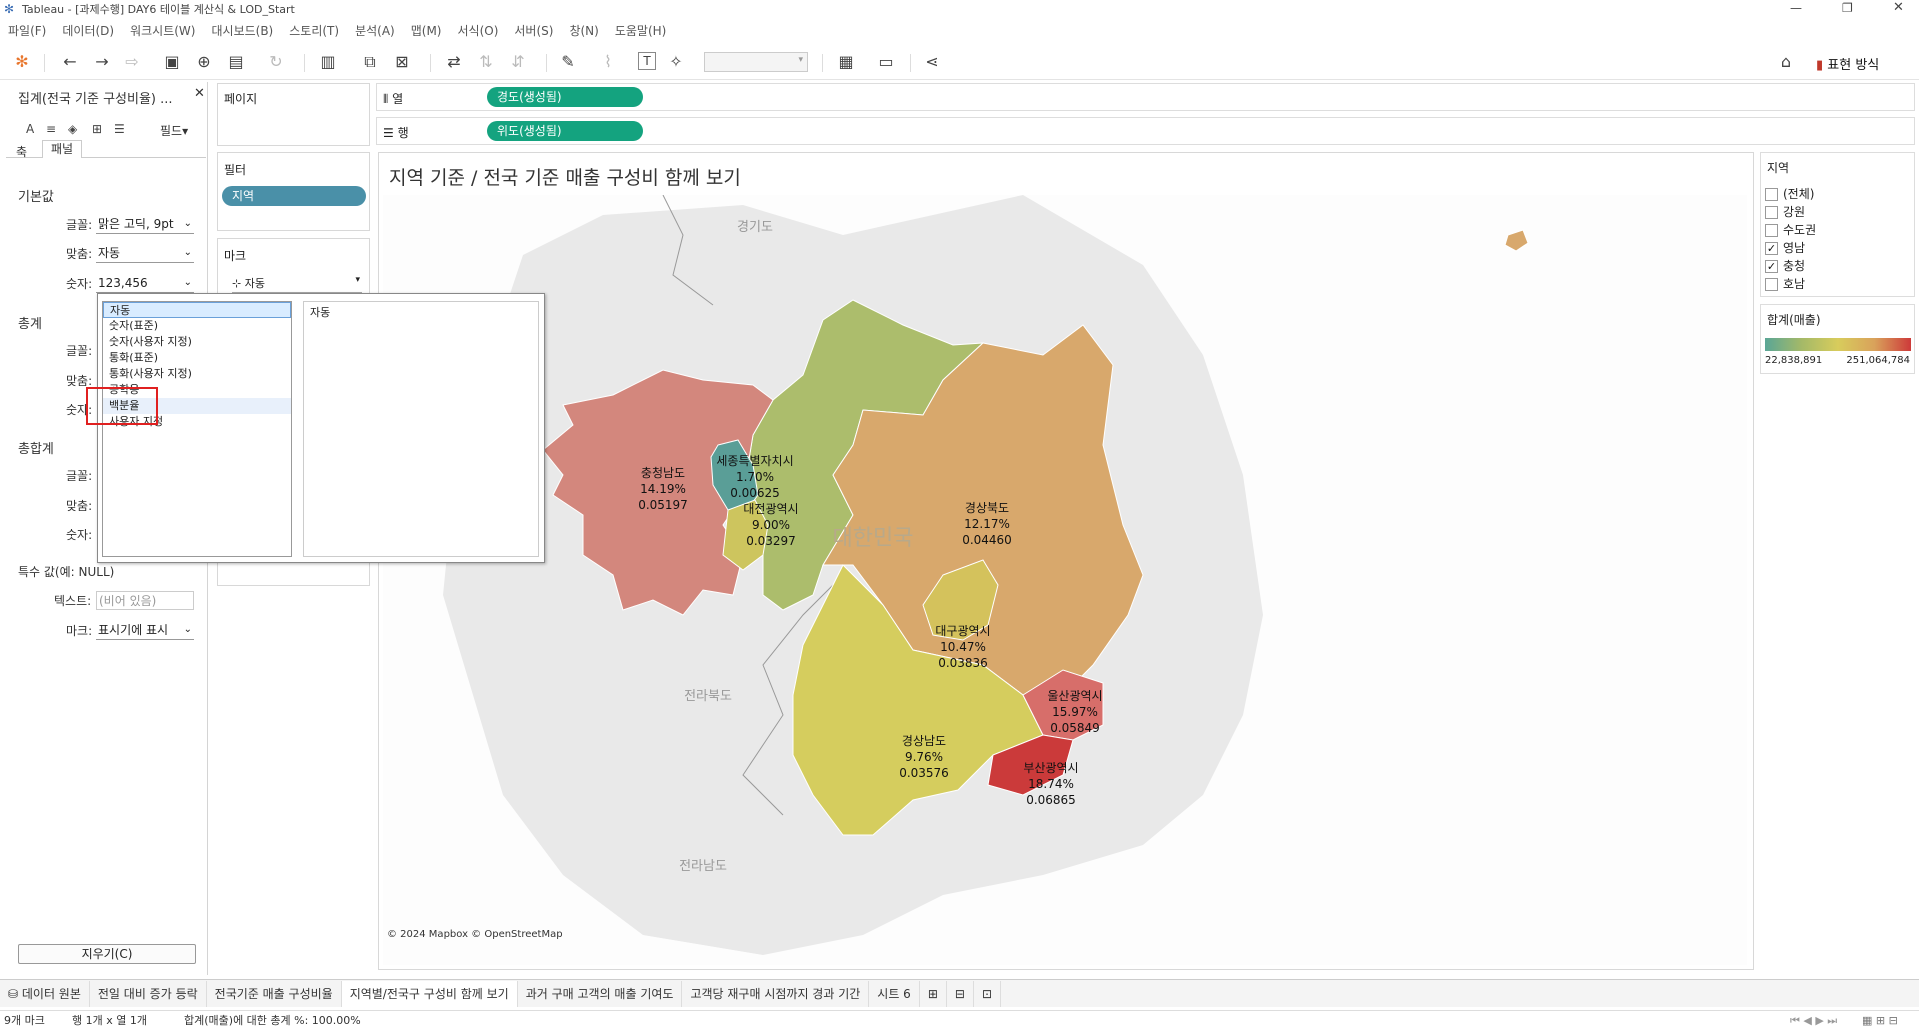 This screenshot has width=1919, height=1031. I want to click on latitude-pill: 위도(생성됨), so click(565, 131).